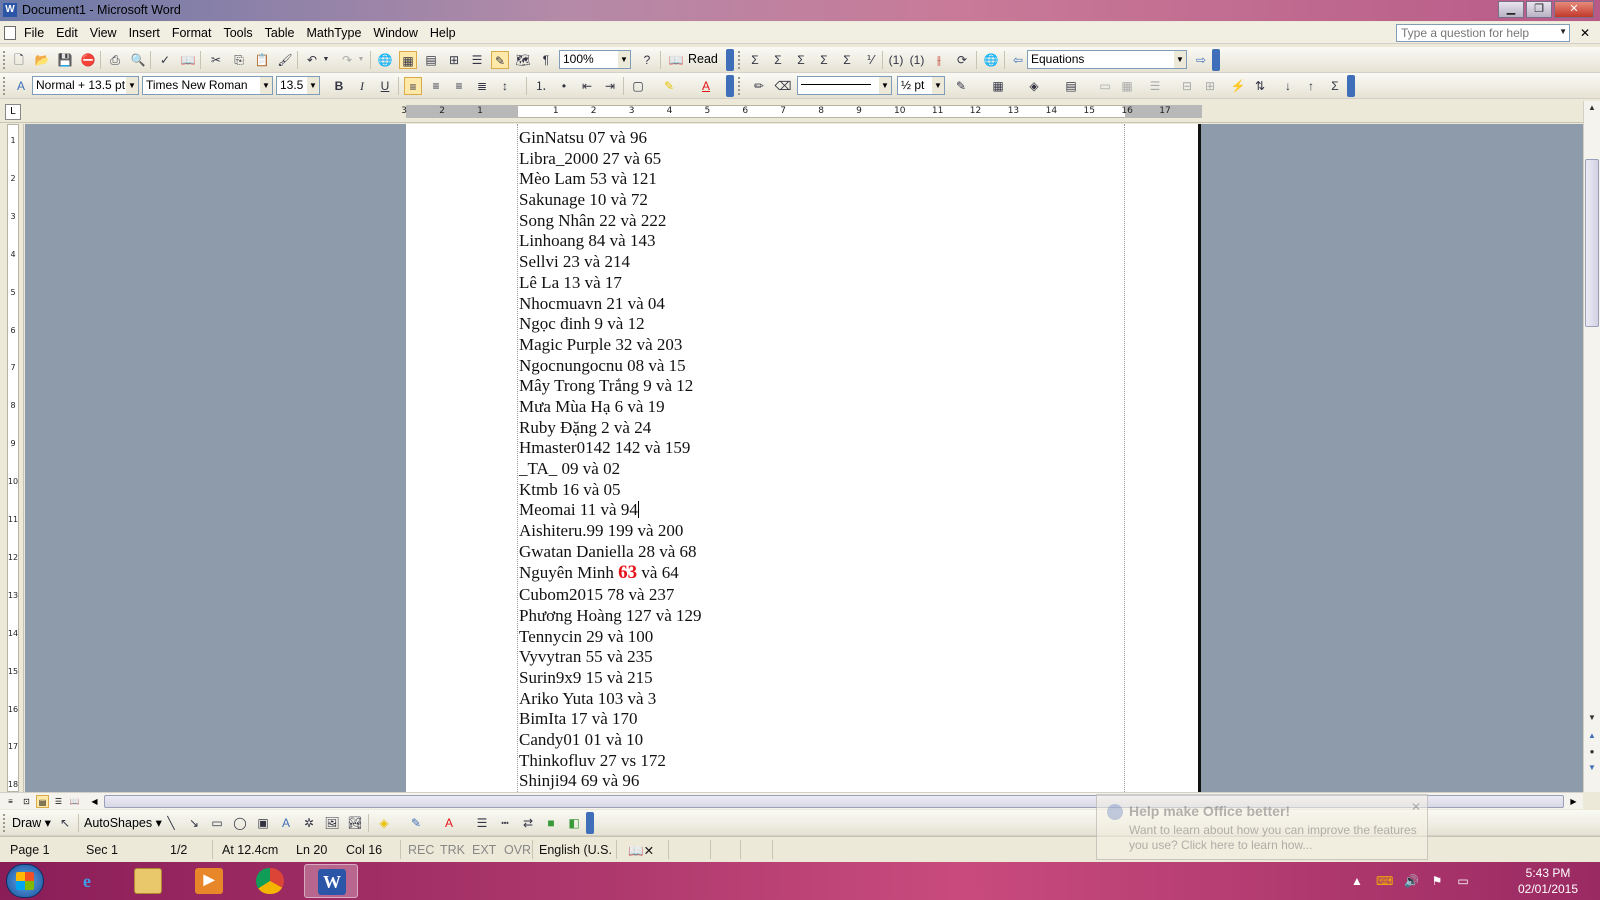  Describe the element at coordinates (610, 678) in the screenshot. I see `list-item: Surin9x9 15 và 215` at that location.